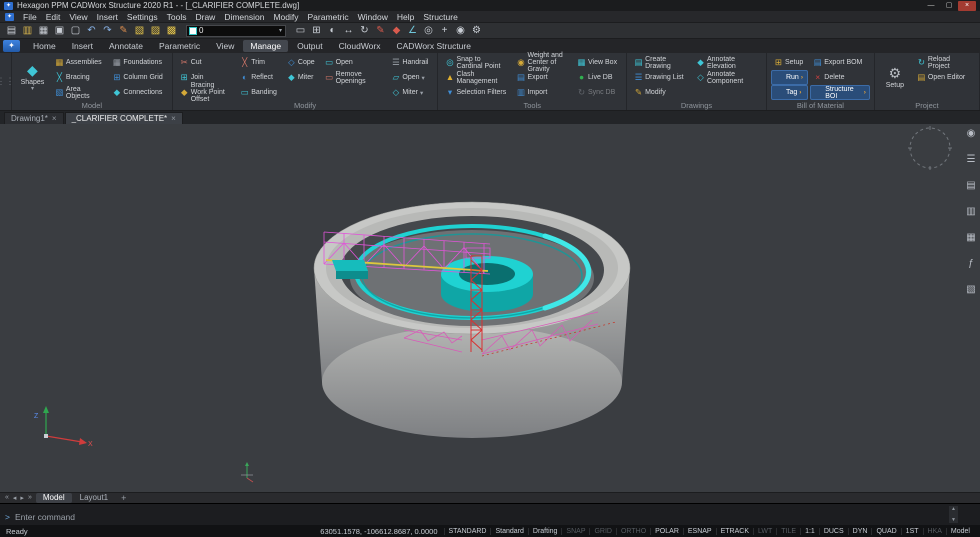 The width and height of the screenshot is (980, 537). What do you see at coordinates (809, 531) in the screenshot?
I see `status-toggle: 1:1` at bounding box center [809, 531].